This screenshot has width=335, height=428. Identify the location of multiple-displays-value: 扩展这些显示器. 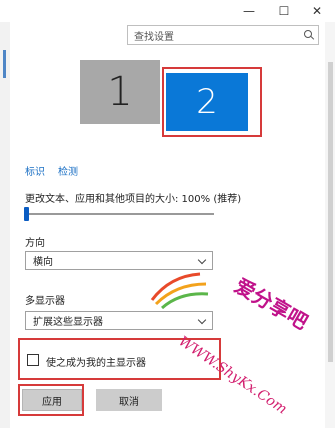
(68, 322).